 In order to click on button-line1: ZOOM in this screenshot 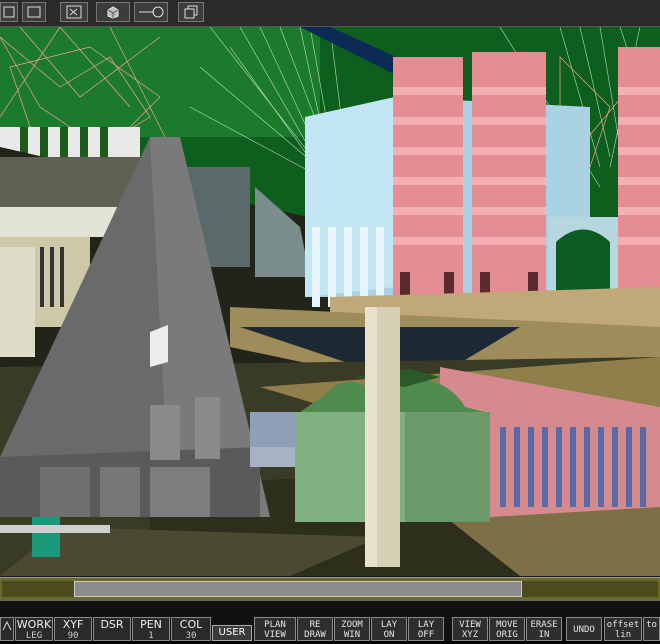, I will do `click(352, 625)`.